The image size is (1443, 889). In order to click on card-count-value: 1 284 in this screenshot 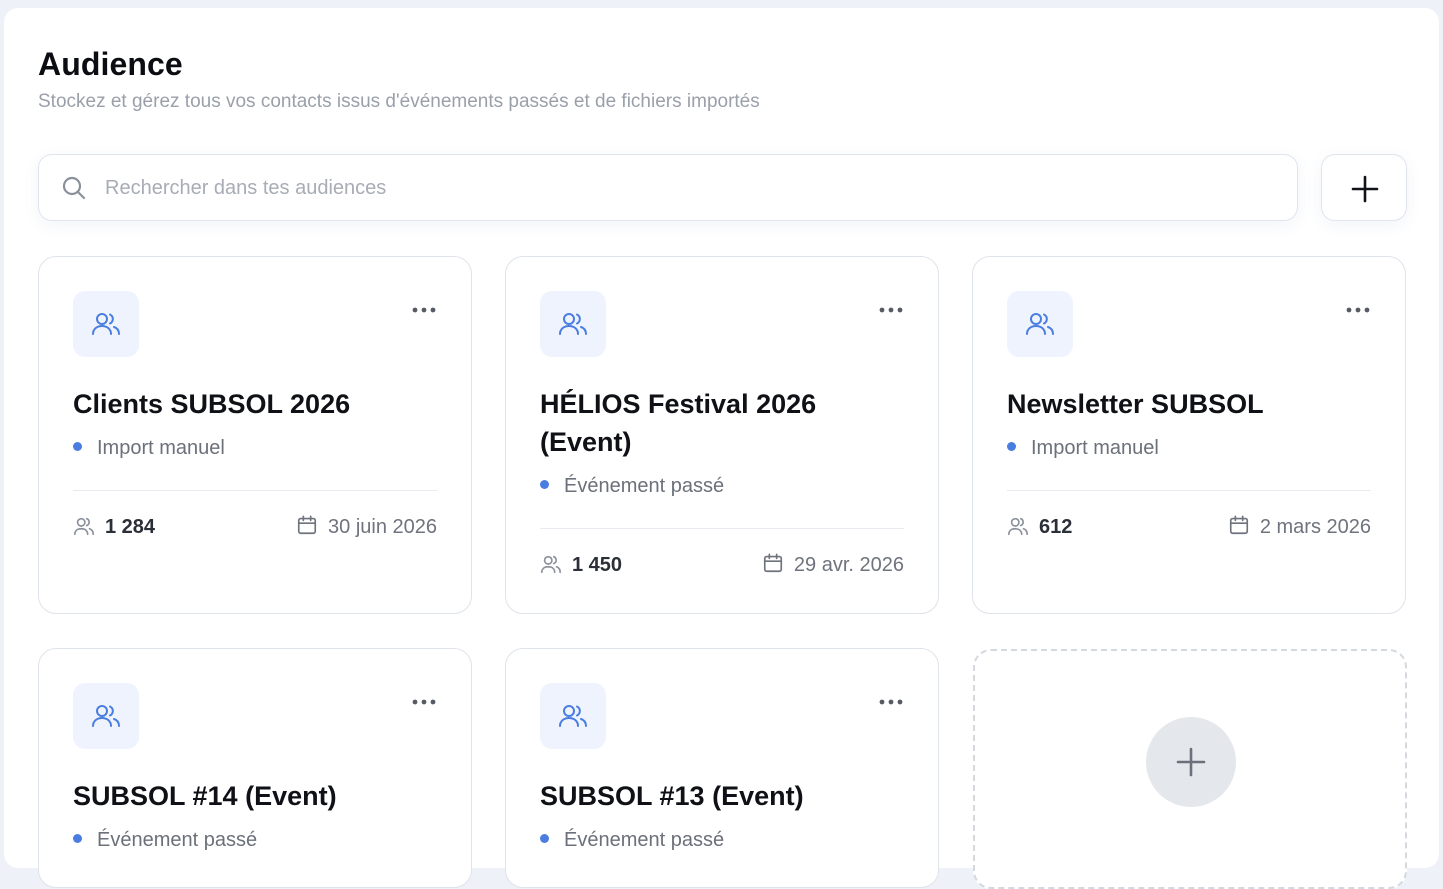, I will do `click(130, 527)`.